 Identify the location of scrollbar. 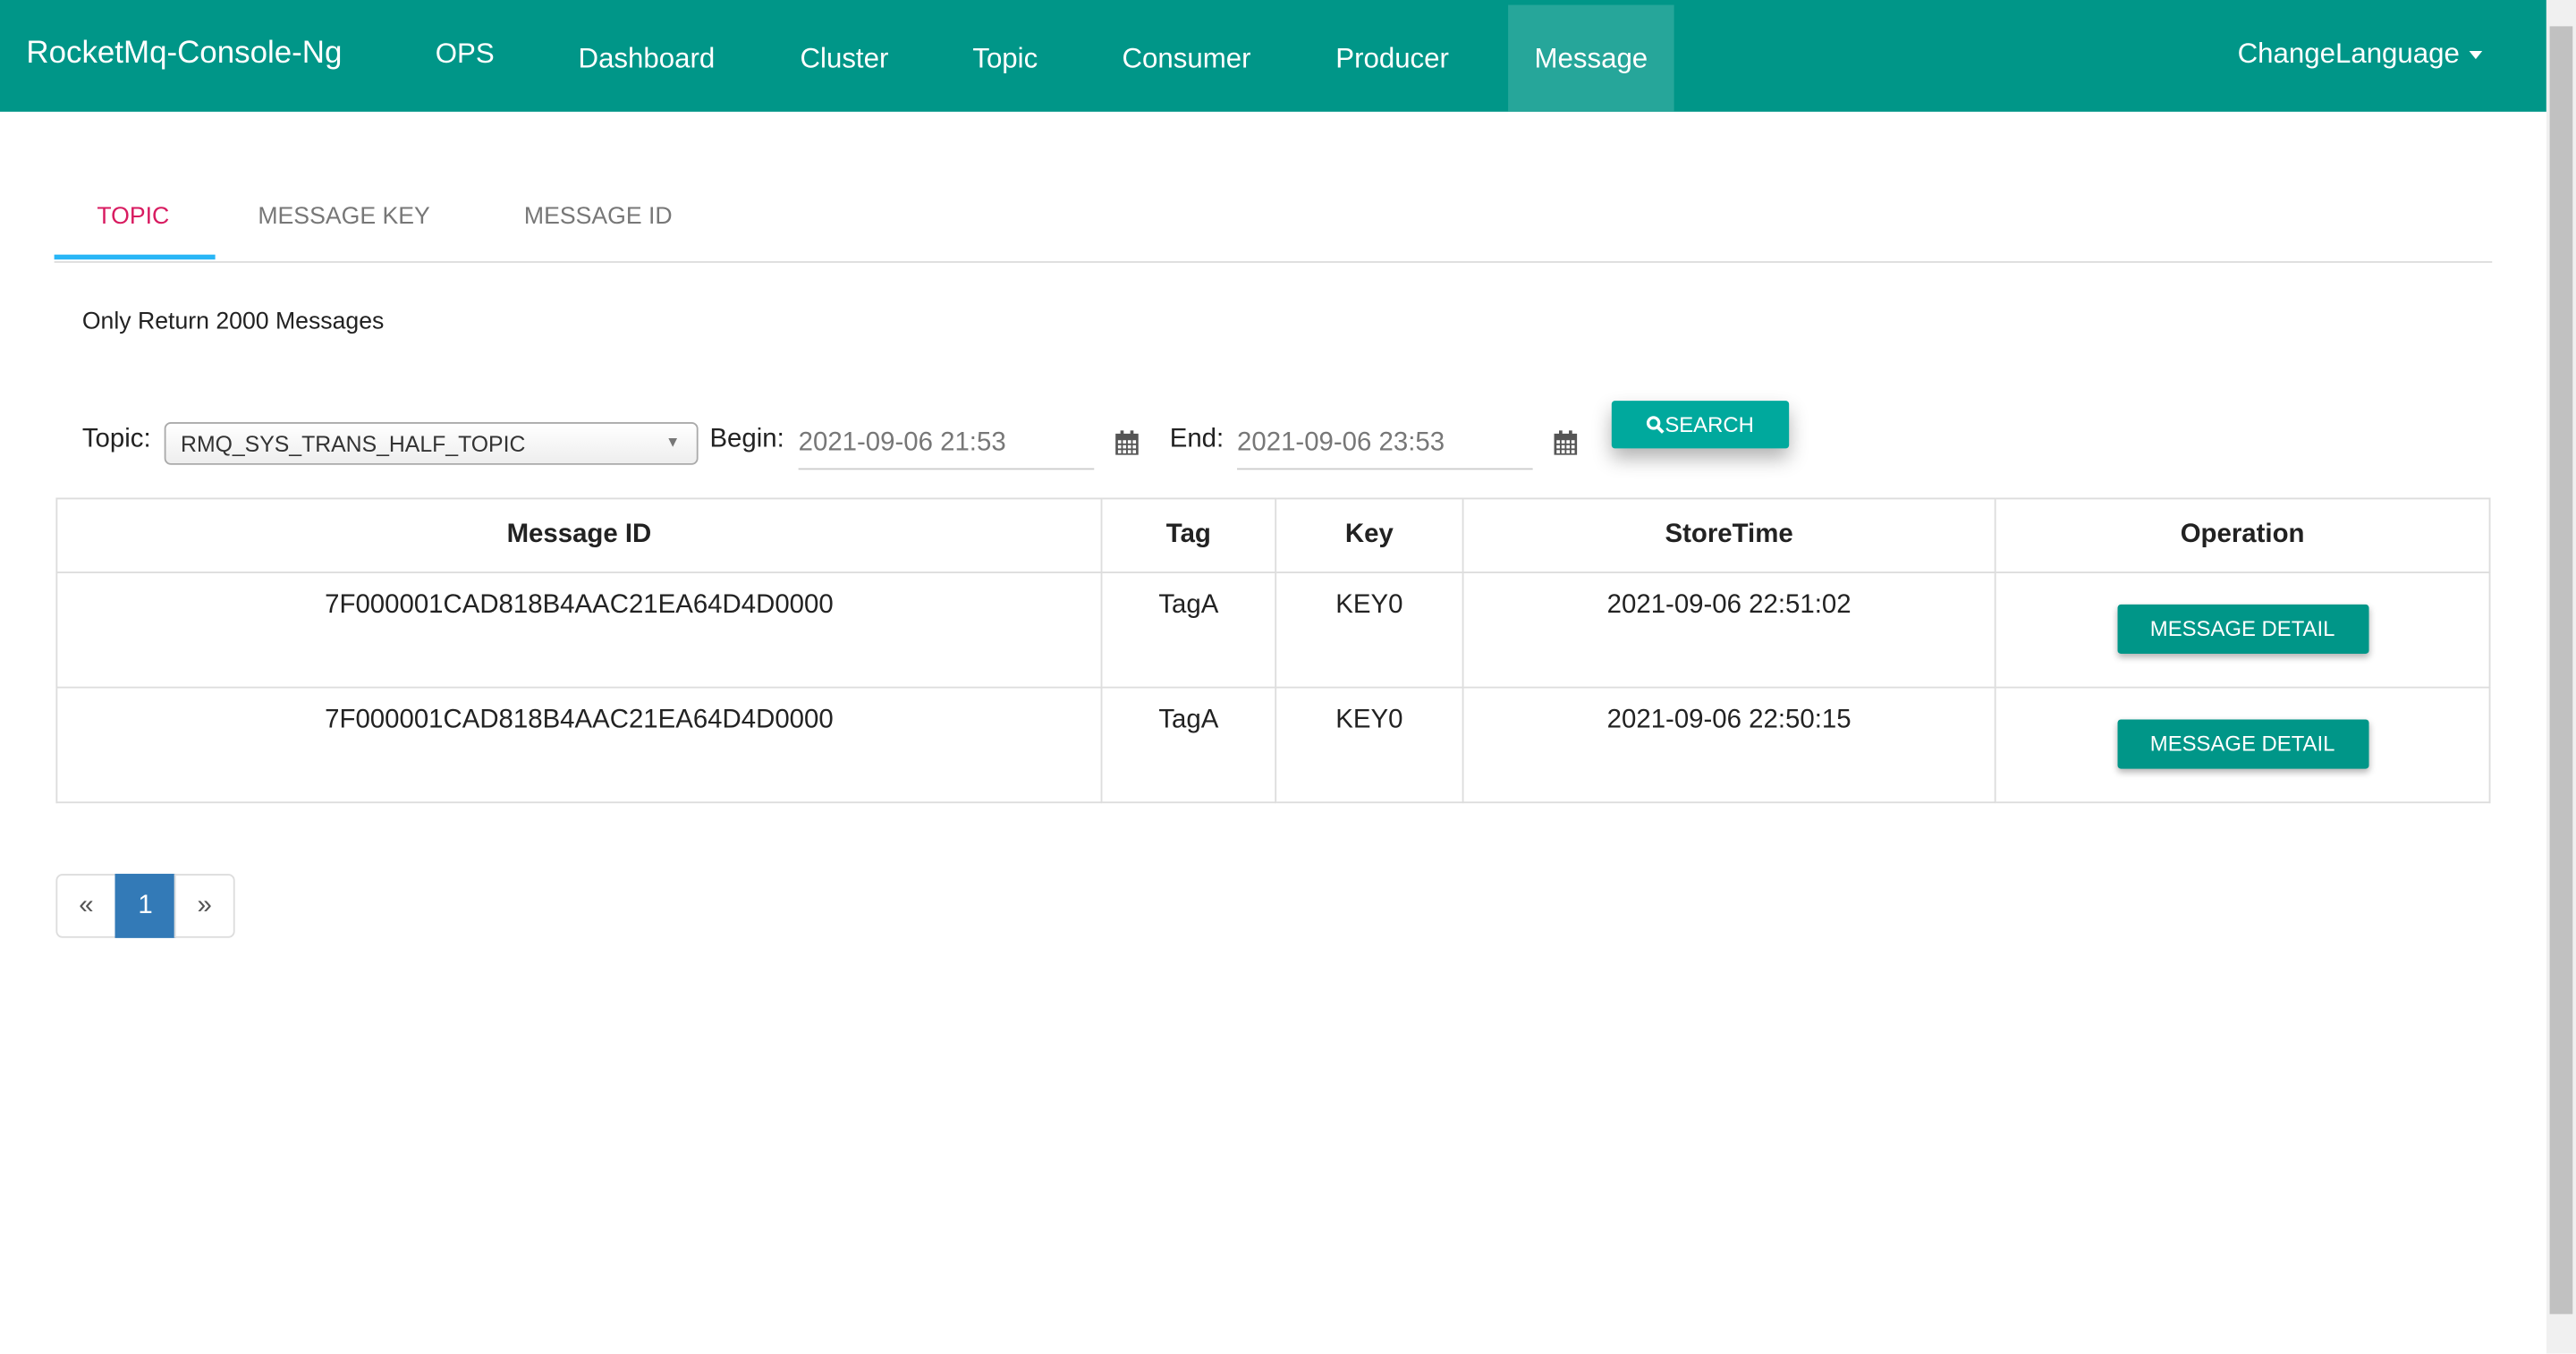
(2561, 677).